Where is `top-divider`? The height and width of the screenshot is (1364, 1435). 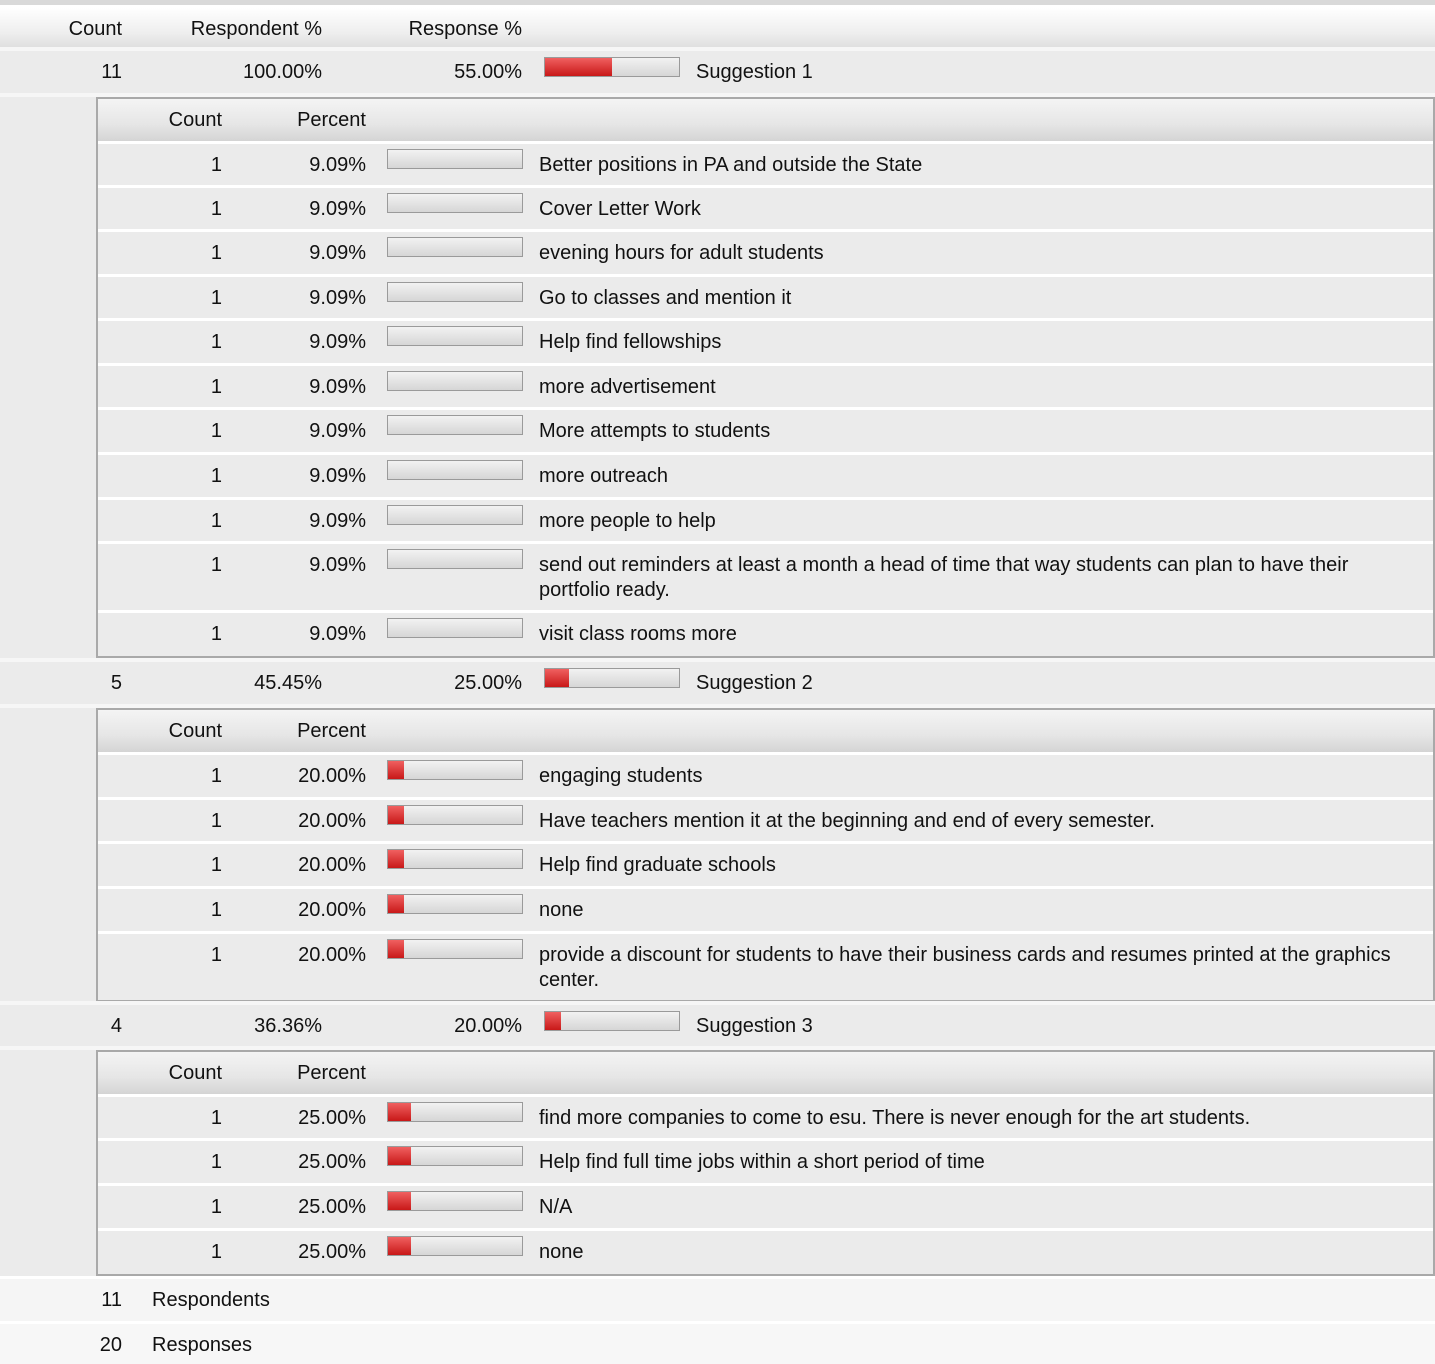 top-divider is located at coordinates (717, 2).